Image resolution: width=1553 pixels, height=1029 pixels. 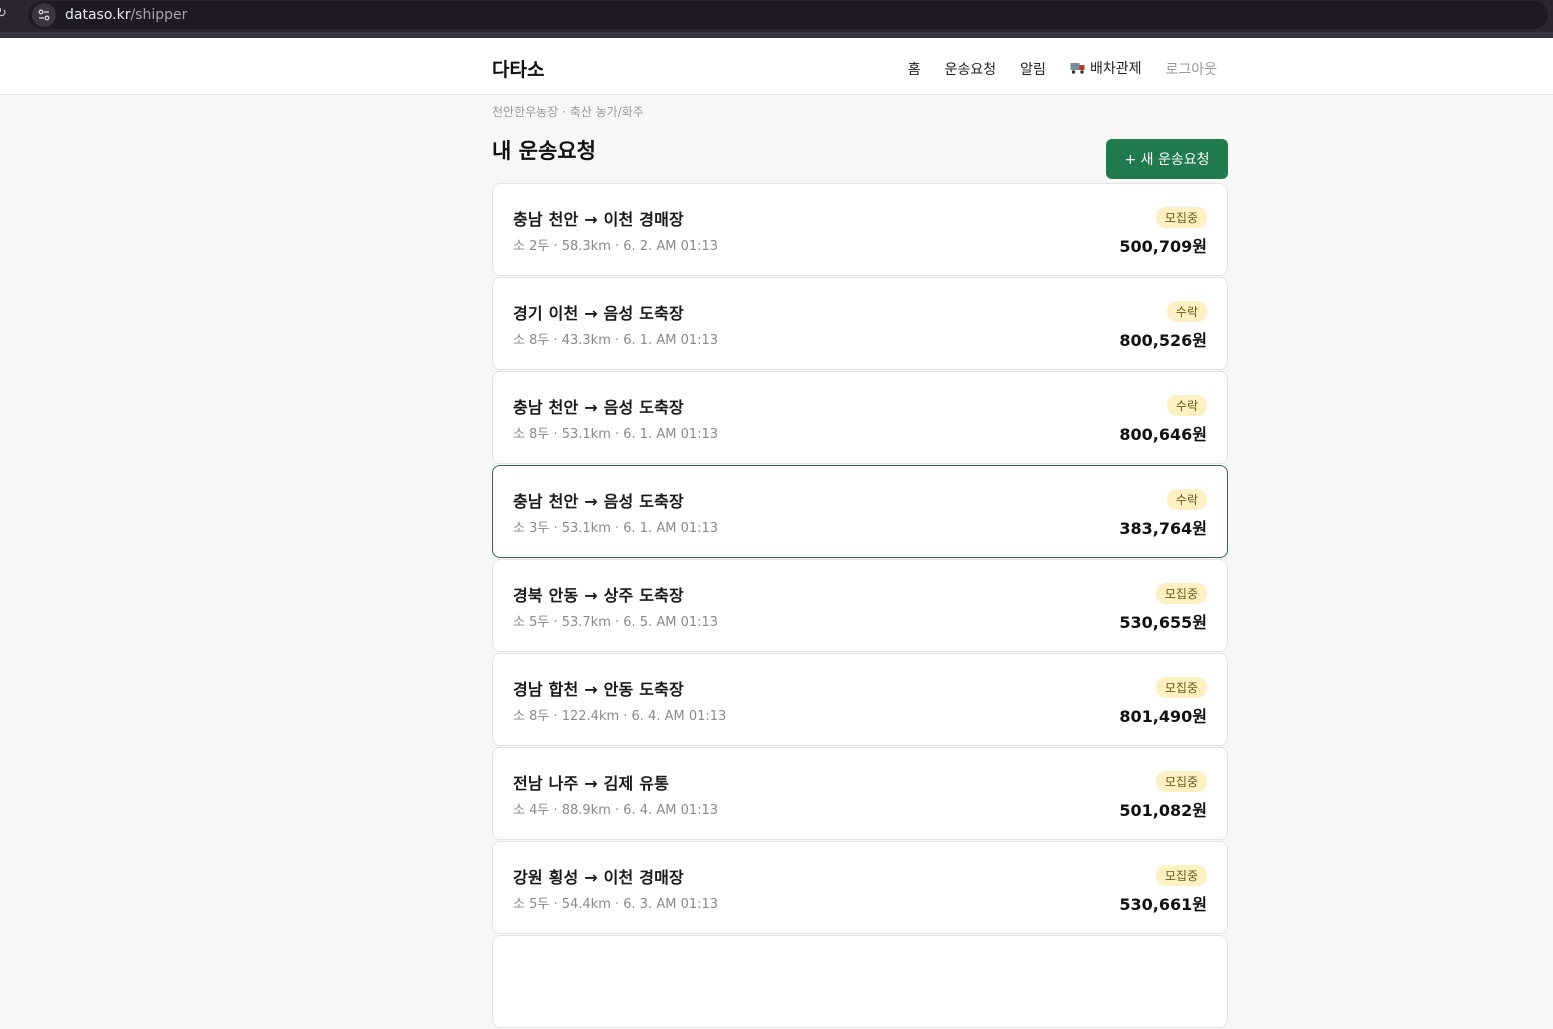 I want to click on request-card-partial, so click(x=860, y=981).